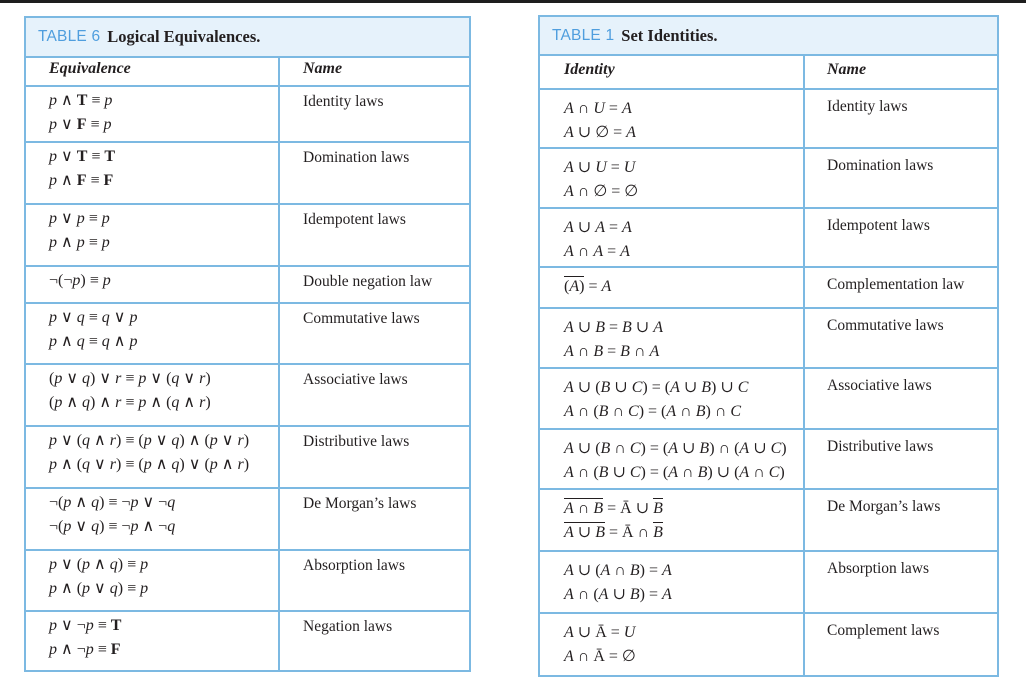 The image size is (1026, 694). Describe the element at coordinates (80, 280) in the screenshot. I see `formula-line: ¬(¬p) ≡ p` at that location.